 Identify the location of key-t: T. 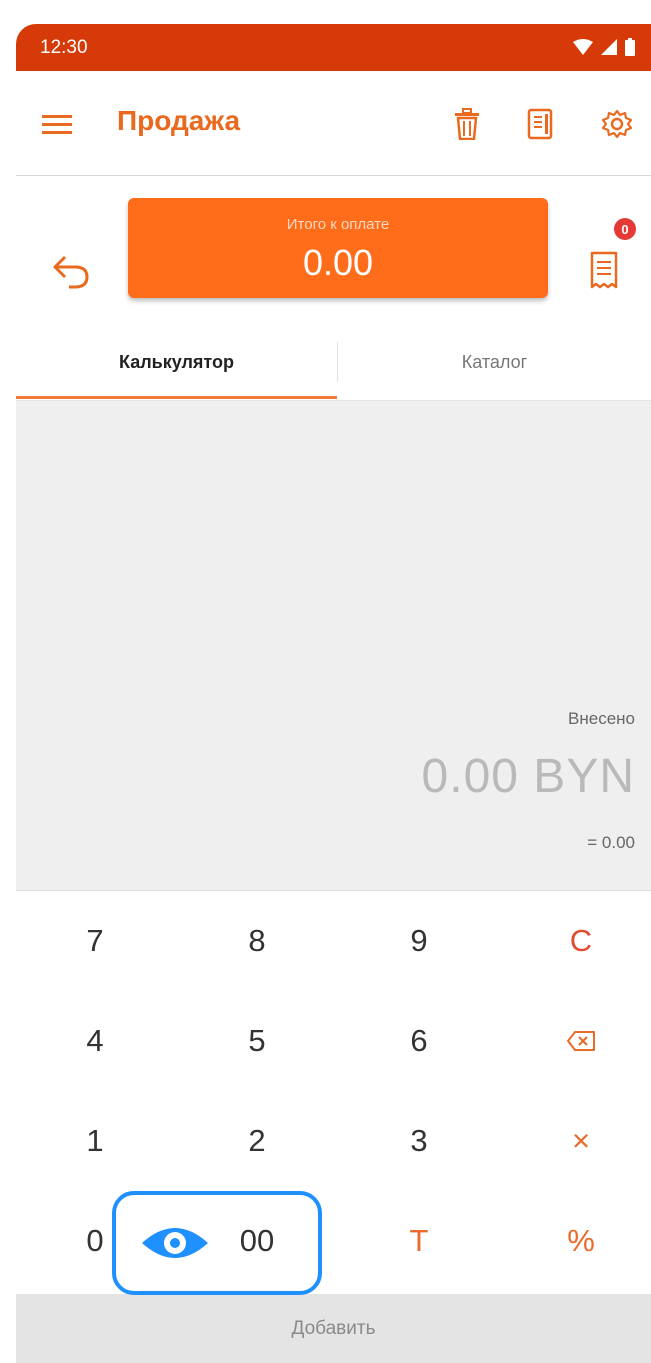
(419, 1241).